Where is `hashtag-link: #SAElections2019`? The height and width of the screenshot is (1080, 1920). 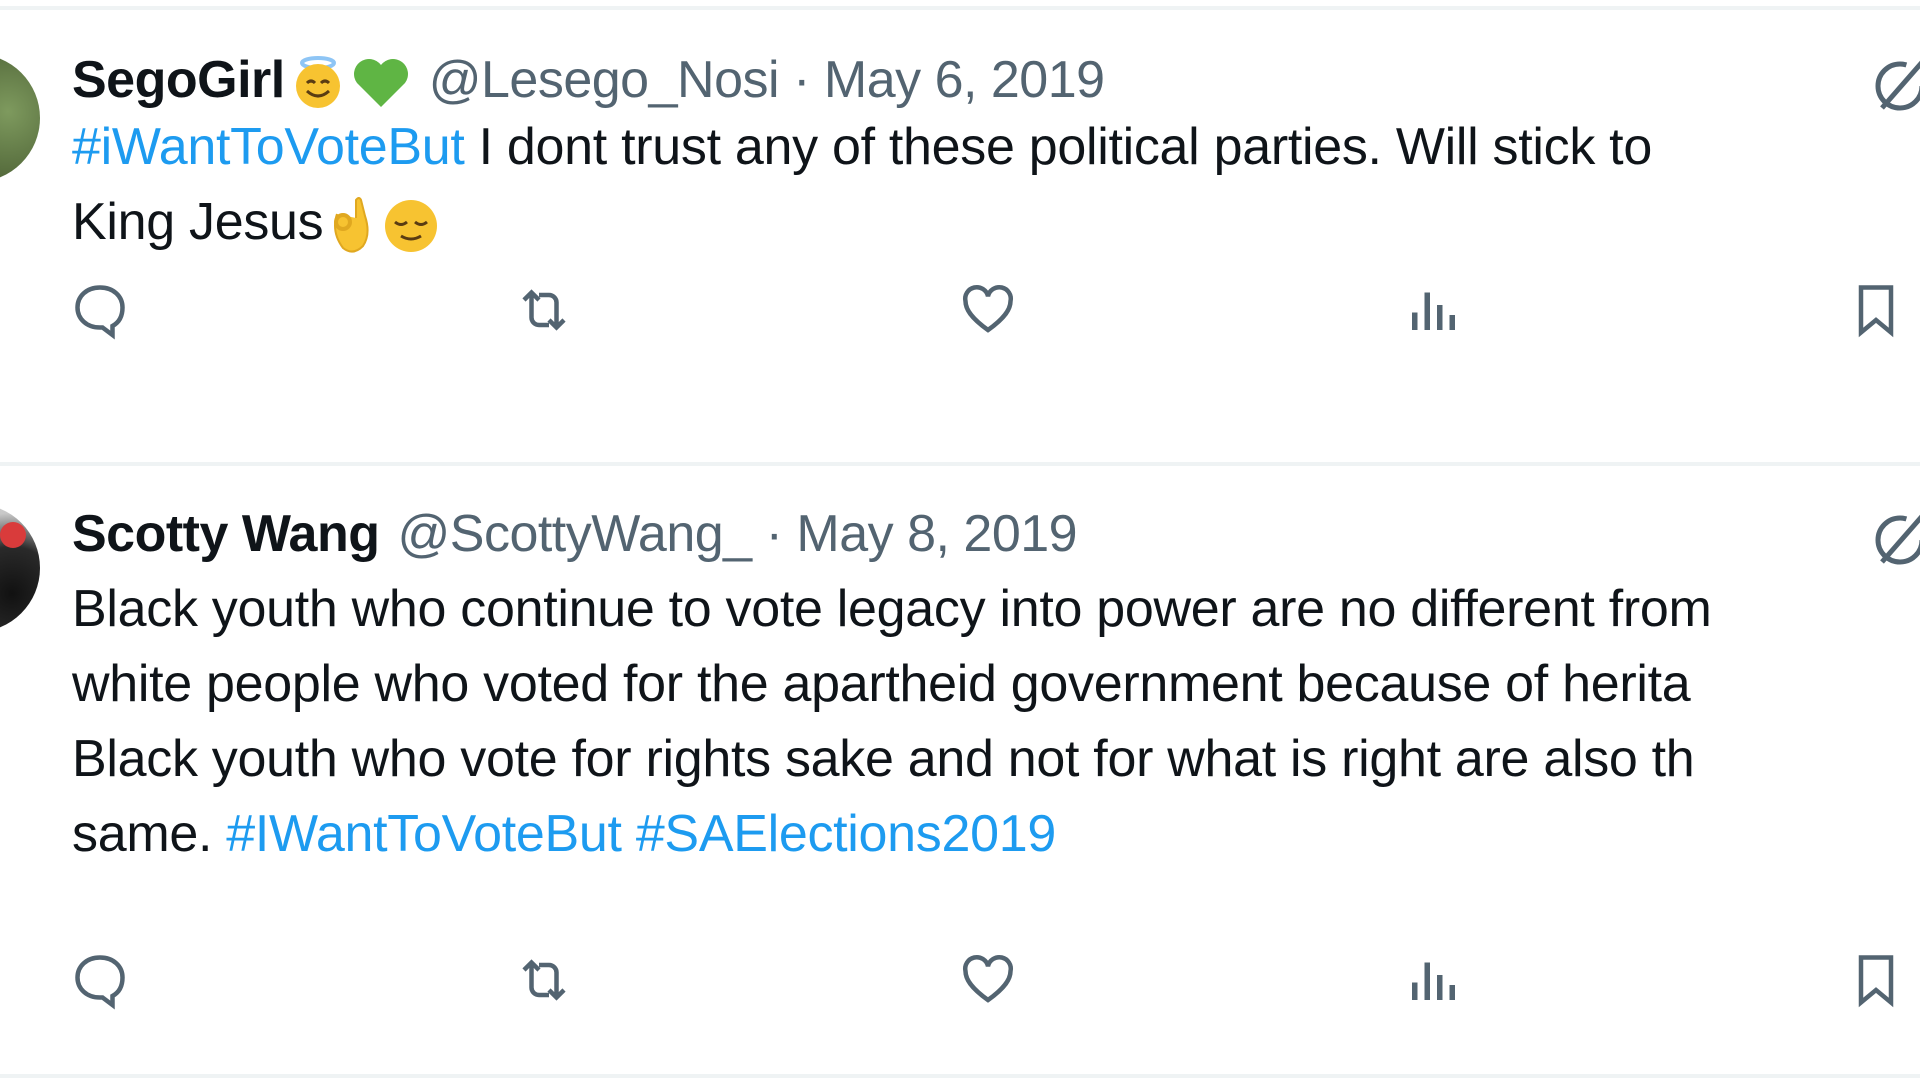
hashtag-link: #SAElections2019 is located at coordinates (846, 834).